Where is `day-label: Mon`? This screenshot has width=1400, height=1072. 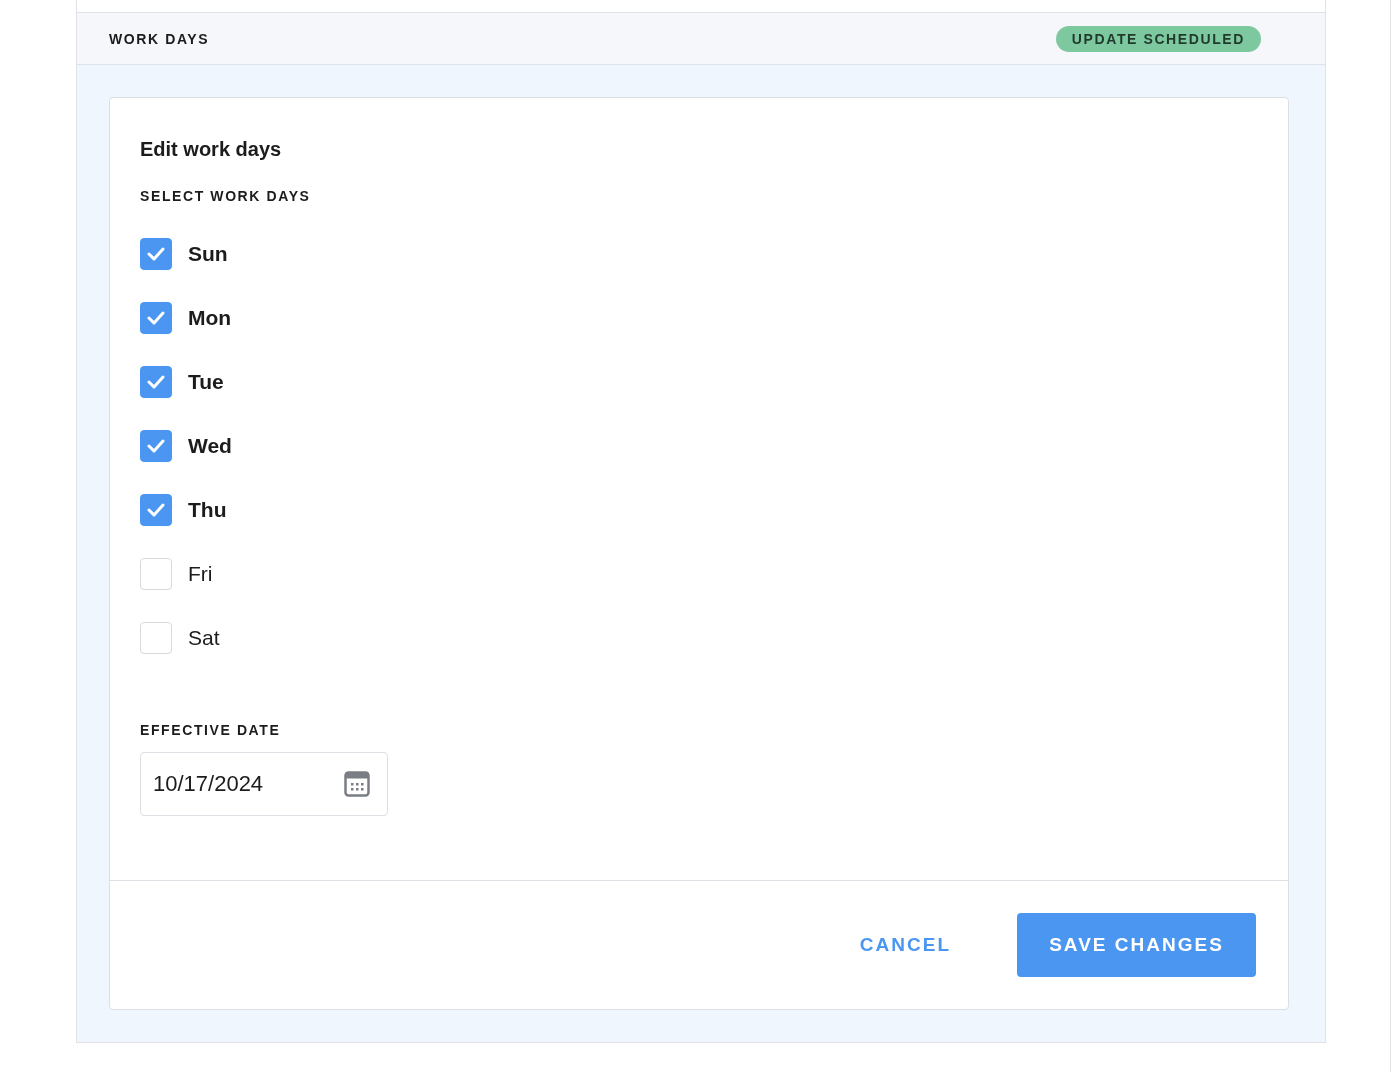 day-label: Mon is located at coordinates (210, 318).